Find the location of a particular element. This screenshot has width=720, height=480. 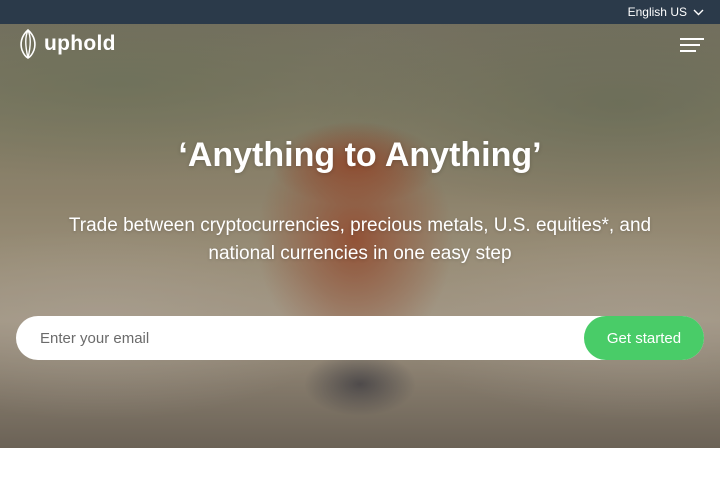

chevron-down-icon is located at coordinates (698, 12).